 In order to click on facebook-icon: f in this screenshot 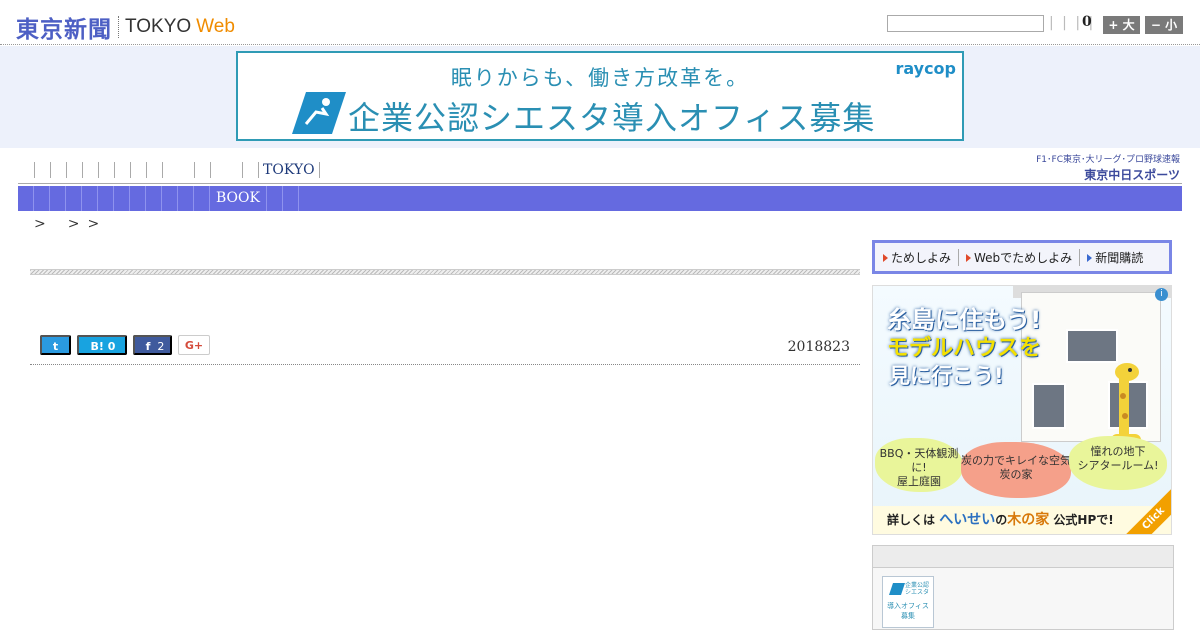, I will do `click(148, 346)`.